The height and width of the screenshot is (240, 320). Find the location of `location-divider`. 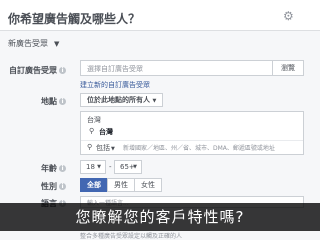

location-divider is located at coordinates (192, 140).